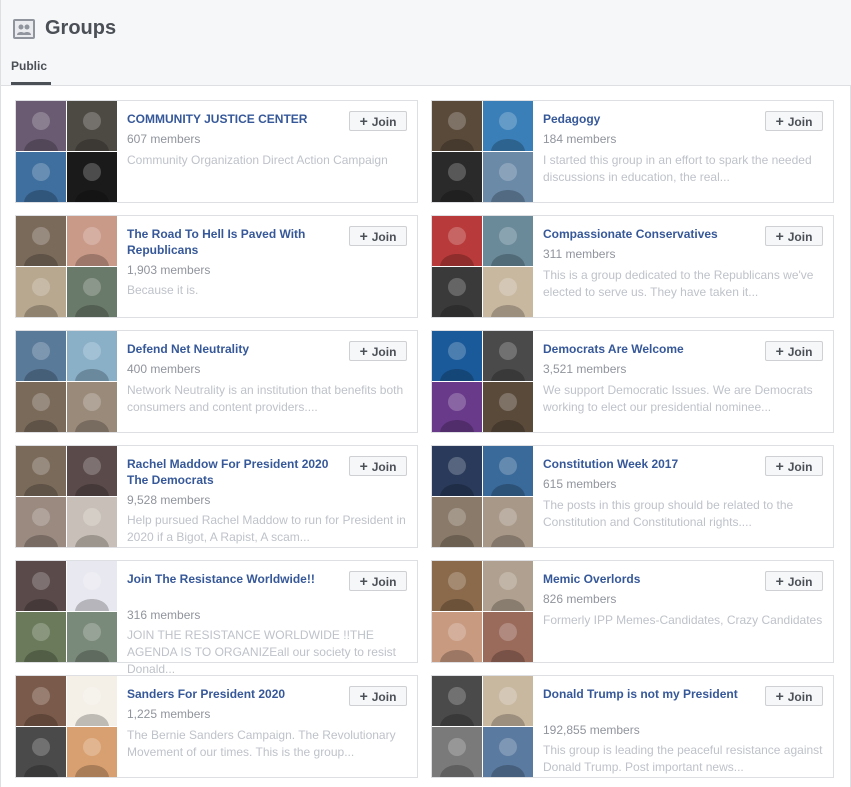 This screenshot has width=851, height=787. What do you see at coordinates (232, 119) in the screenshot?
I see `group-name-link: COMMUNITY JUSTICE CENTER` at bounding box center [232, 119].